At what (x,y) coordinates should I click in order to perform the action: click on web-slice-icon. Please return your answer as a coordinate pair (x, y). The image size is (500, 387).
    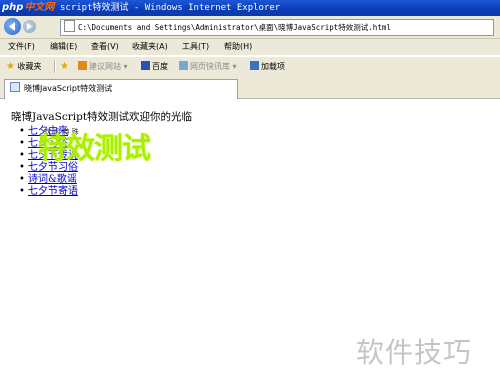
    Looking at the image, I should click on (183, 65).